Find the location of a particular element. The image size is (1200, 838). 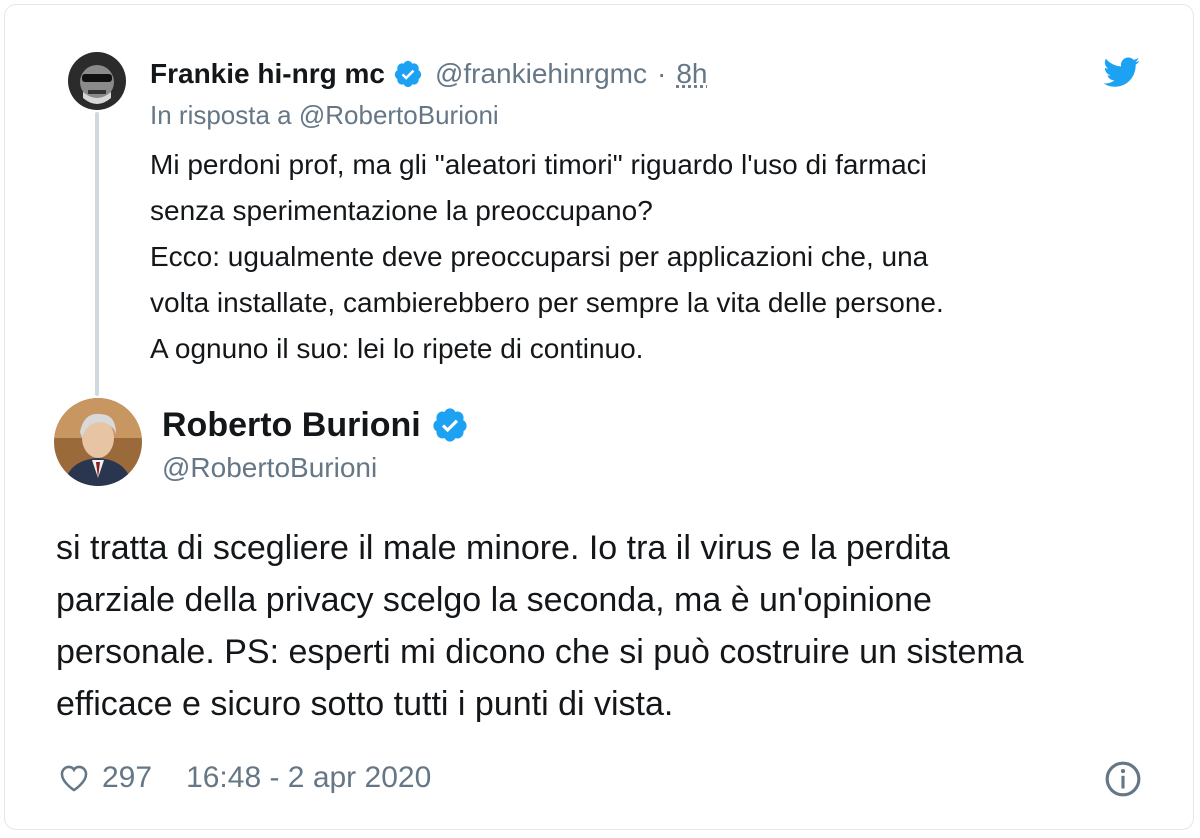

main-tweet-author-row: Roberto Burioni is located at coordinates (315, 425).